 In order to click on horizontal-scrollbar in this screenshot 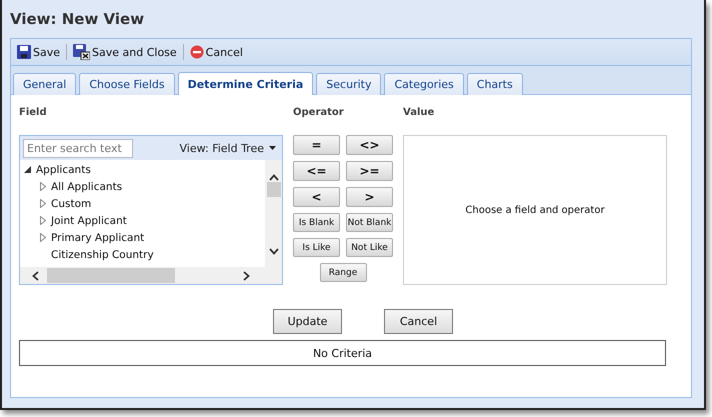, I will do `click(151, 275)`.